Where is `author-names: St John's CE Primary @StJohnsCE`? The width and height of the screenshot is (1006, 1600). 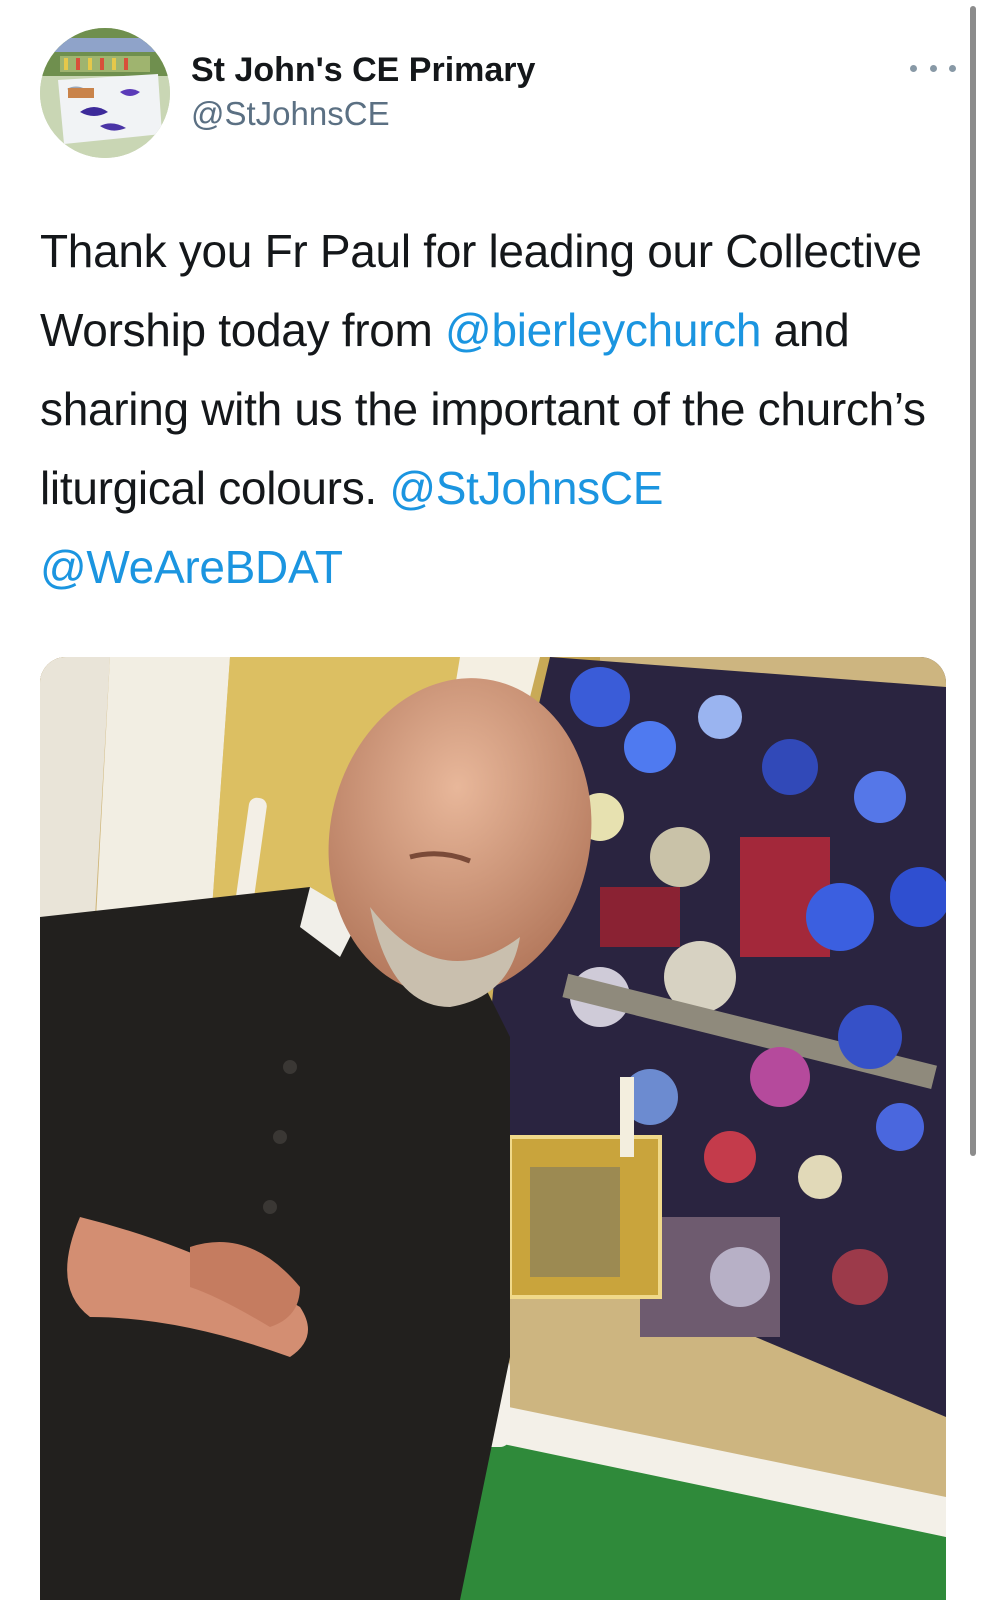 author-names: St John's CE Primary @StJohnsCE is located at coordinates (363, 92).